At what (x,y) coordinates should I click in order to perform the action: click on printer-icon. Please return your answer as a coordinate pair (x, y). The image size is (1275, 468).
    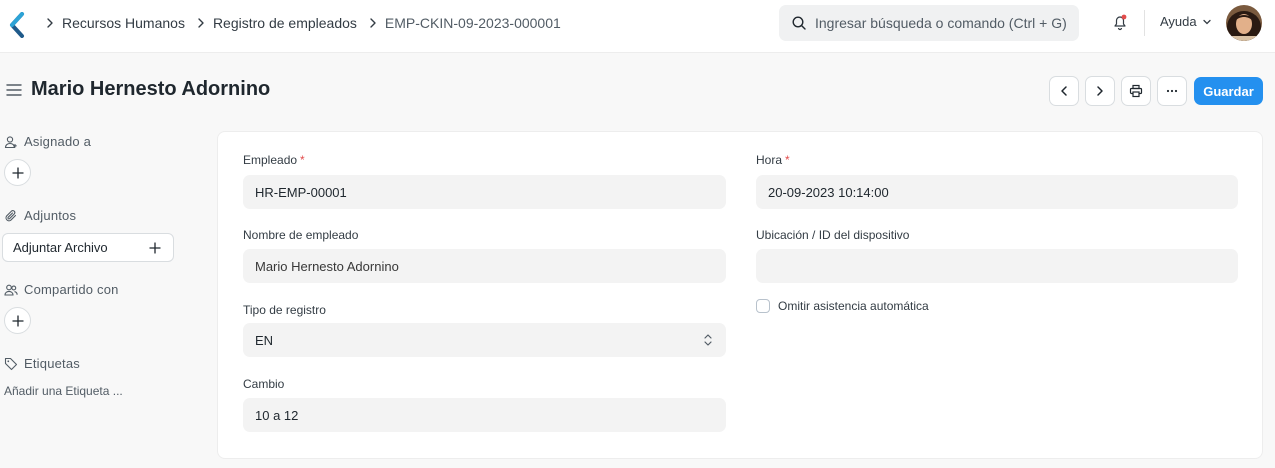
    Looking at the image, I should click on (1136, 91).